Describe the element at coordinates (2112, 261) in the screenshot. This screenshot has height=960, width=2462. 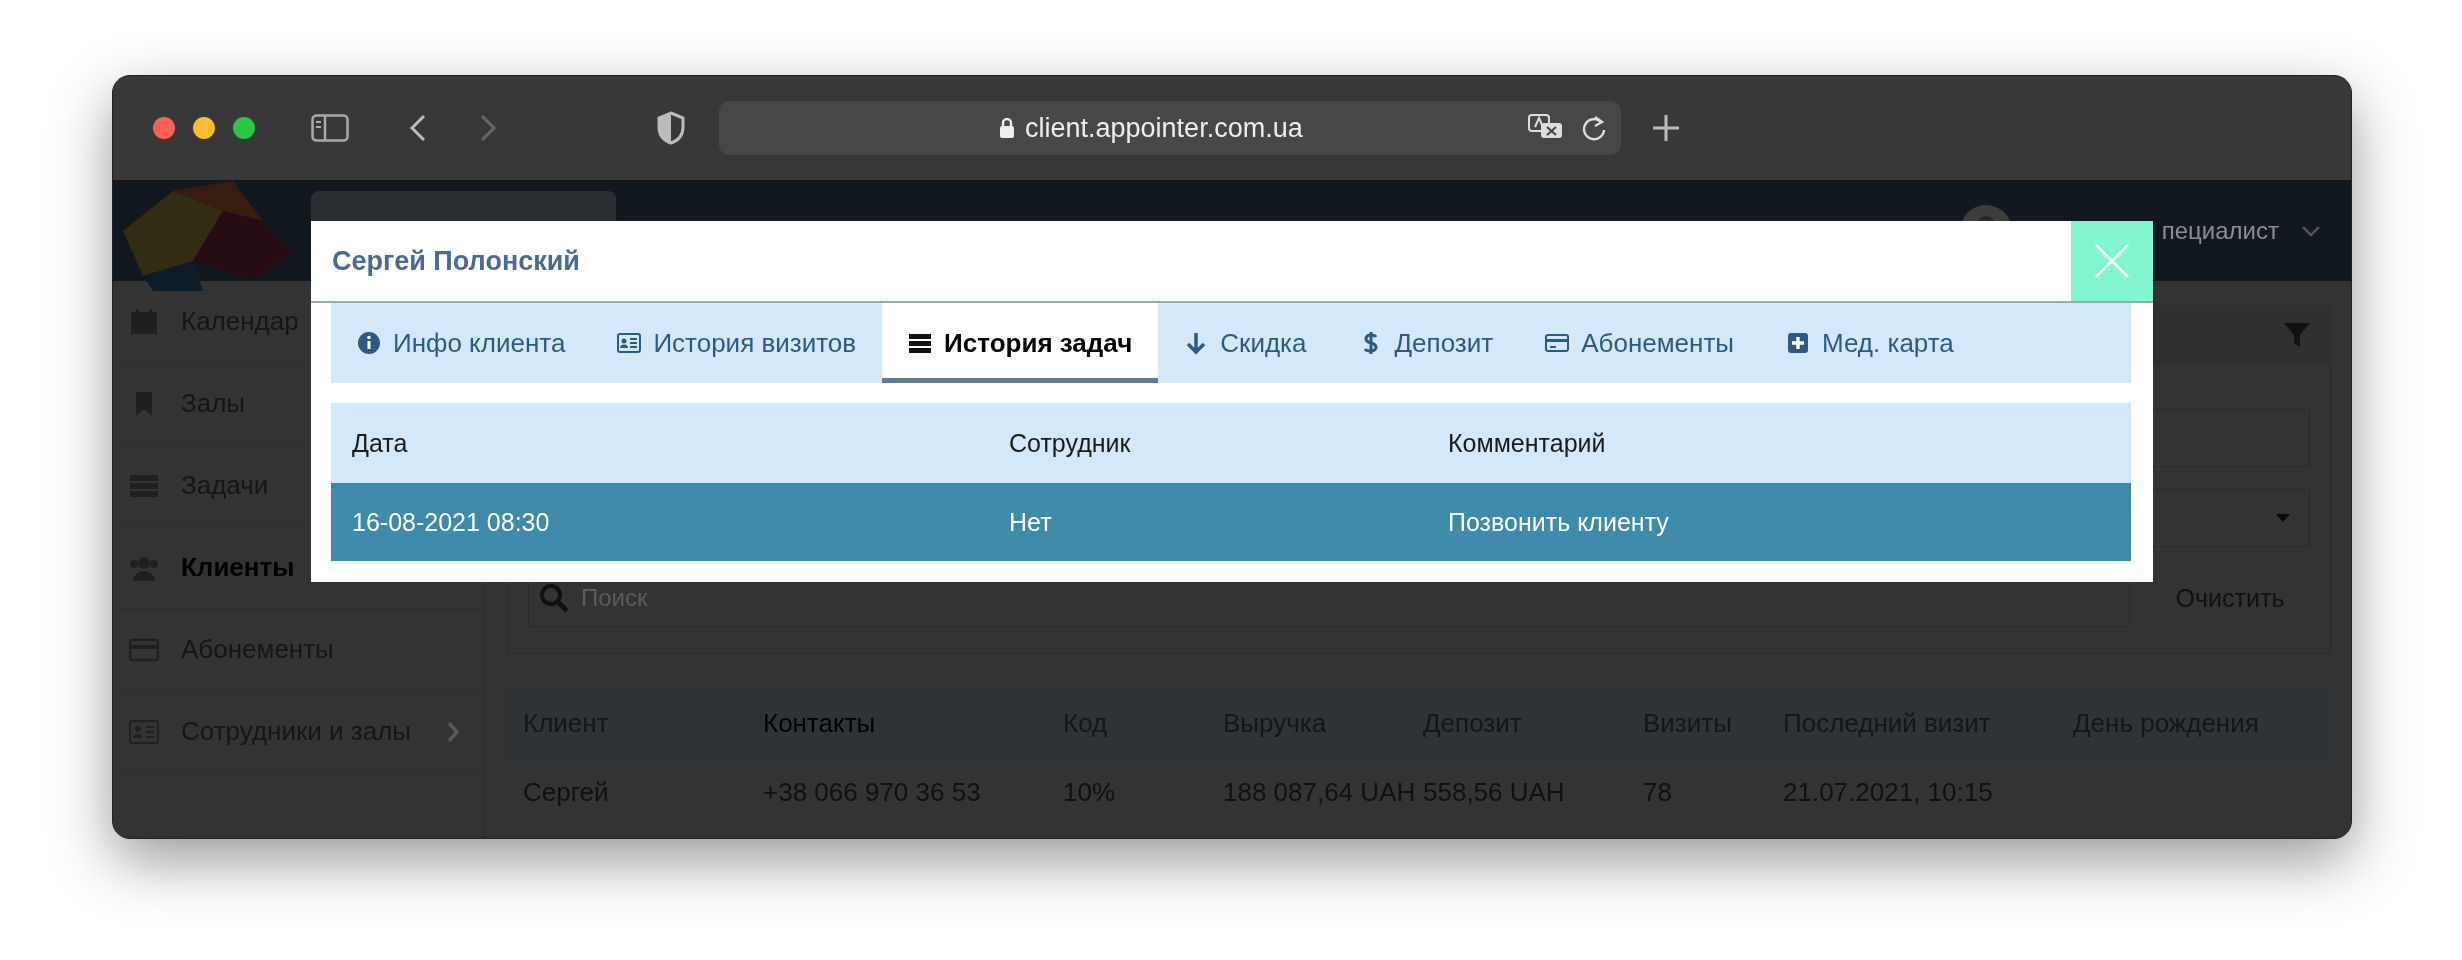
I see `close-icon` at that location.